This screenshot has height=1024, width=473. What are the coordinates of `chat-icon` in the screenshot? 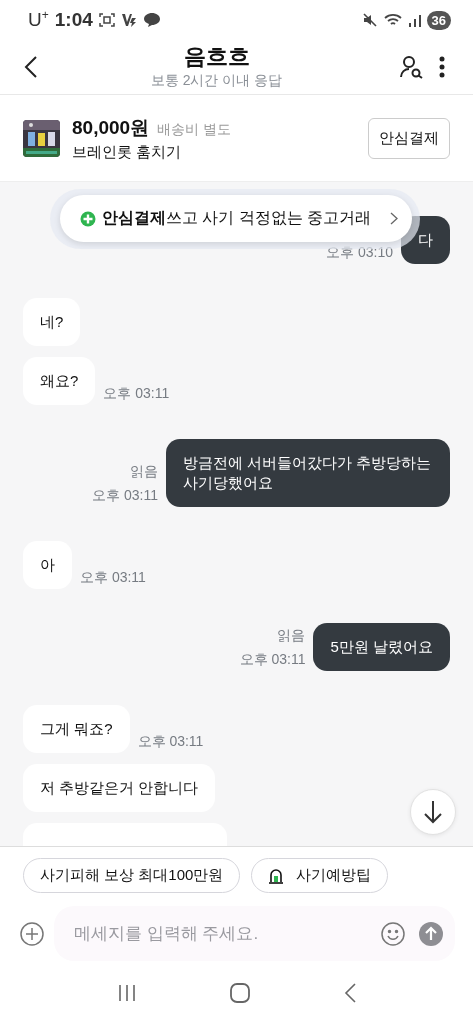 It's located at (151, 20).